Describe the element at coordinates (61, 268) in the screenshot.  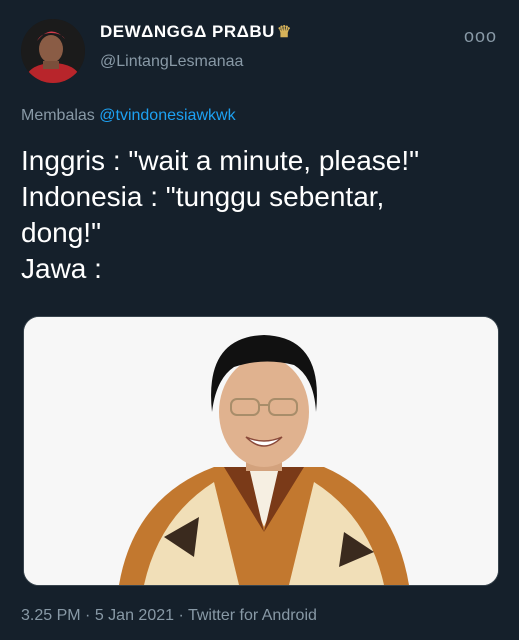
I see `tweet-line: Jawa :` at that location.